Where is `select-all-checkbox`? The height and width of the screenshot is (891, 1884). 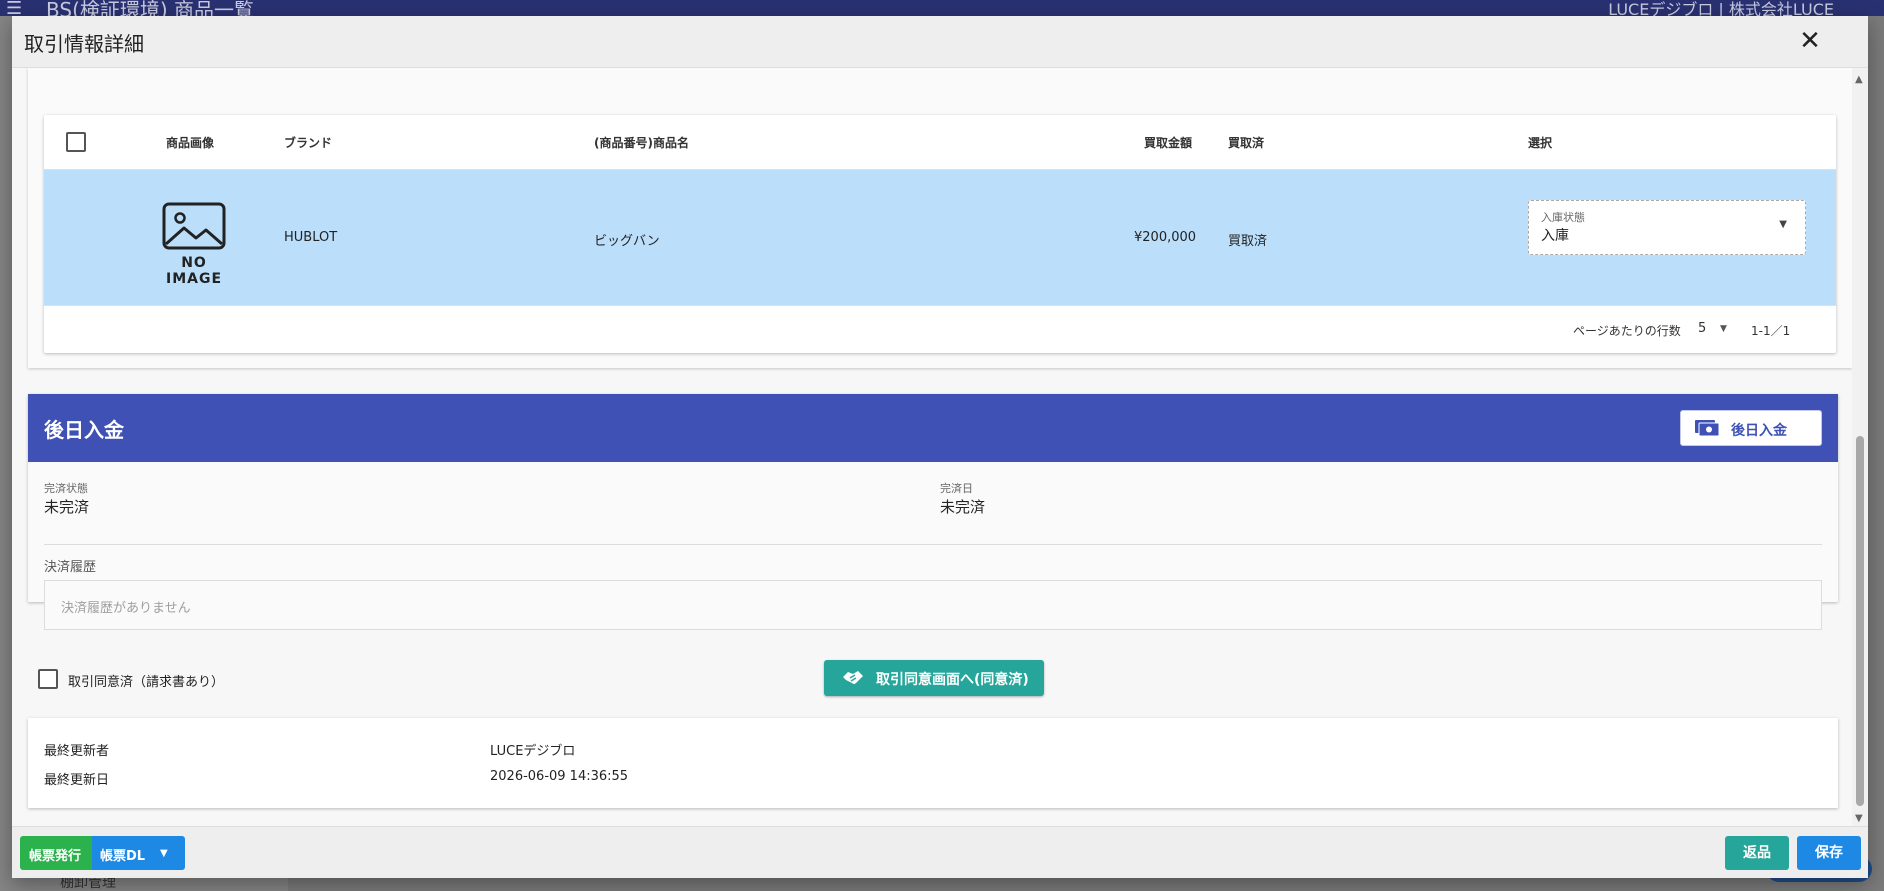
select-all-checkbox is located at coordinates (76, 142).